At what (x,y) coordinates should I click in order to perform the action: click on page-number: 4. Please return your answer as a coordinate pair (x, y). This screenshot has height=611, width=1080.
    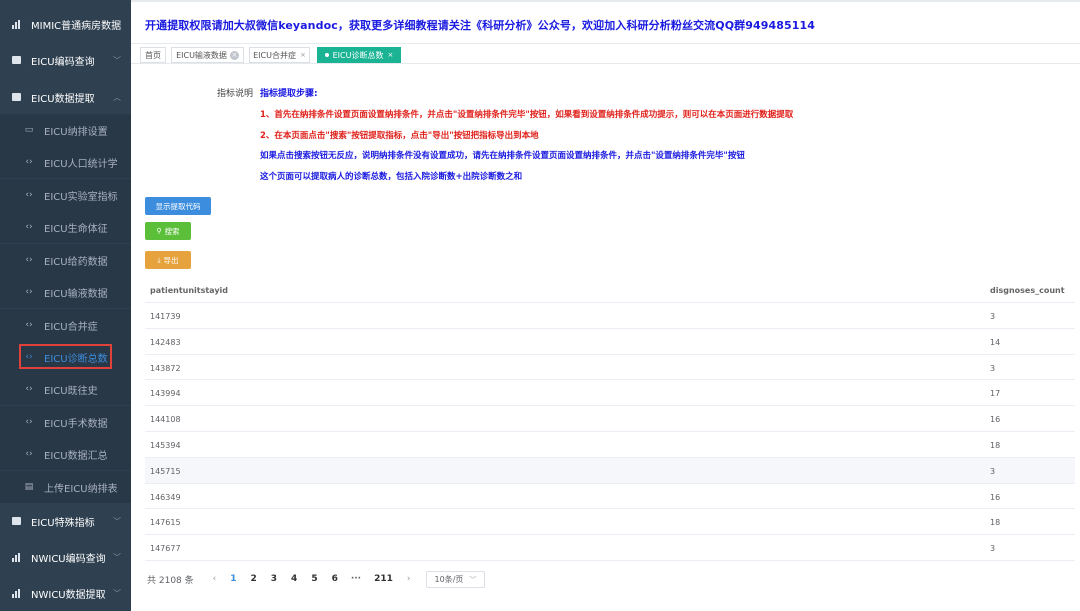
    Looking at the image, I should click on (294, 579).